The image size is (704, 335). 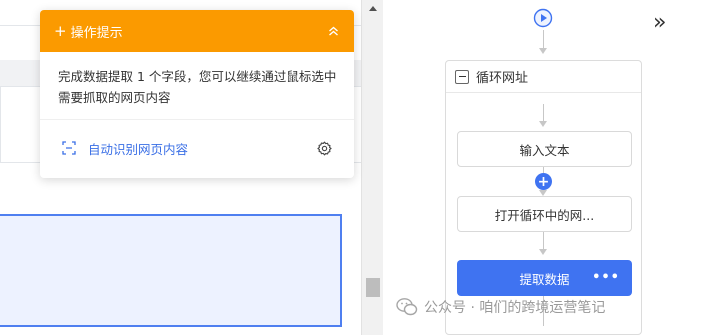 I want to click on step-extract-data: 提取数据 •••, so click(x=544, y=278).